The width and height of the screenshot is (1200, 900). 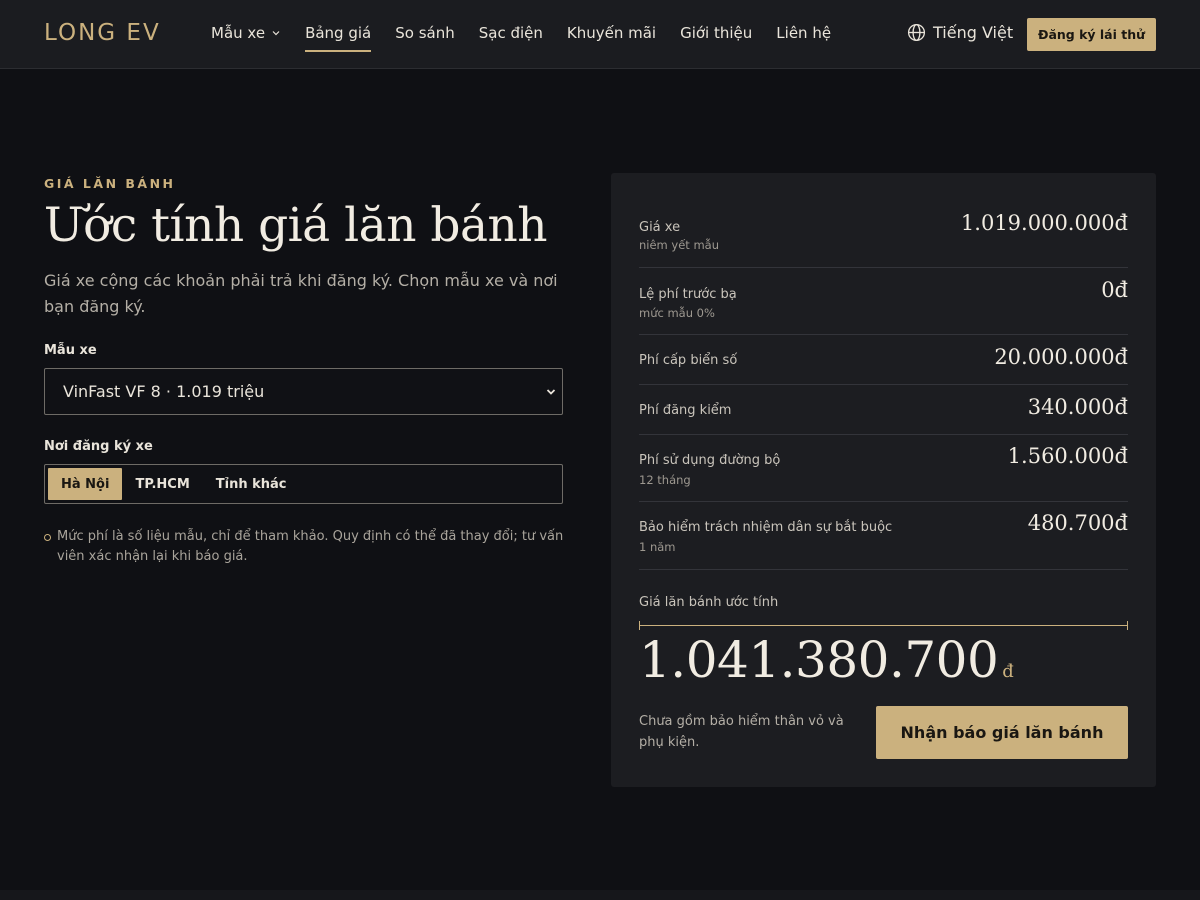 What do you see at coordinates (1002, 732) in the screenshot?
I see `get-quote-button: Nhận báo giá lăn bánh` at bounding box center [1002, 732].